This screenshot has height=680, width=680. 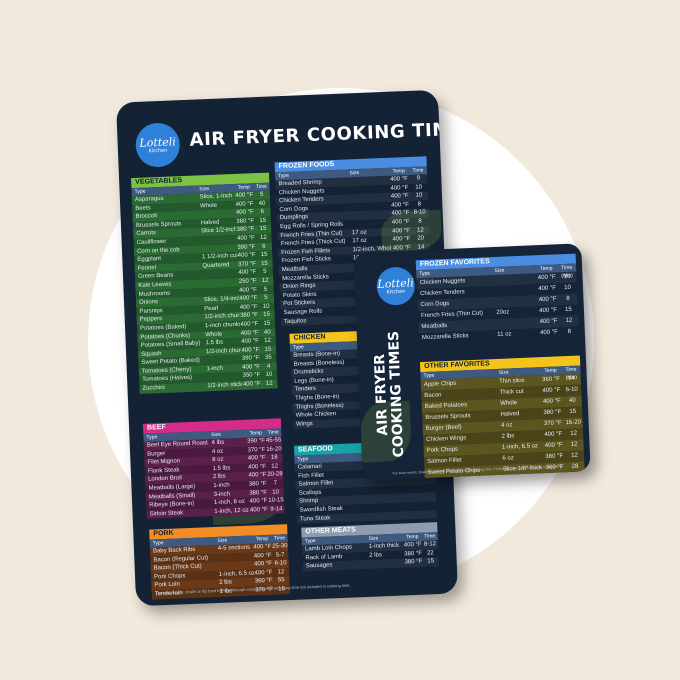 I want to click on page-title: AIR FRYER COOKING TIMES, so click(x=323, y=134).